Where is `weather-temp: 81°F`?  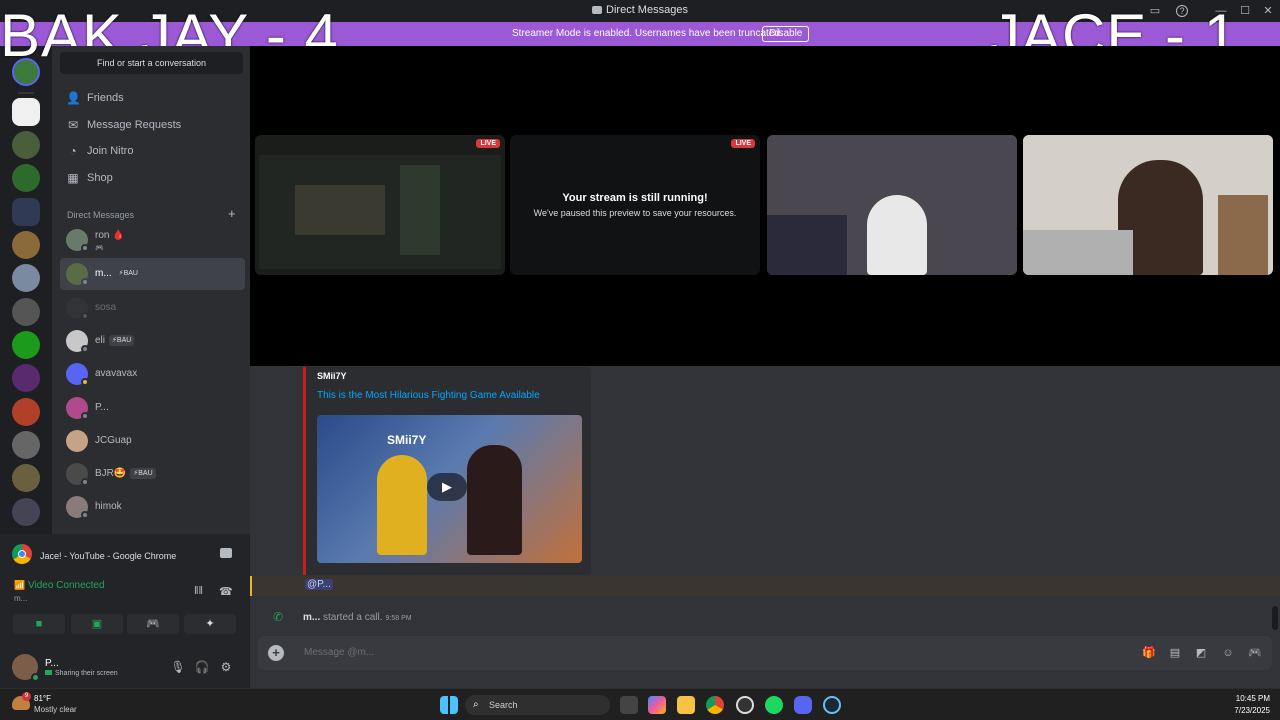
weather-temp: 81°F is located at coordinates (42, 698).